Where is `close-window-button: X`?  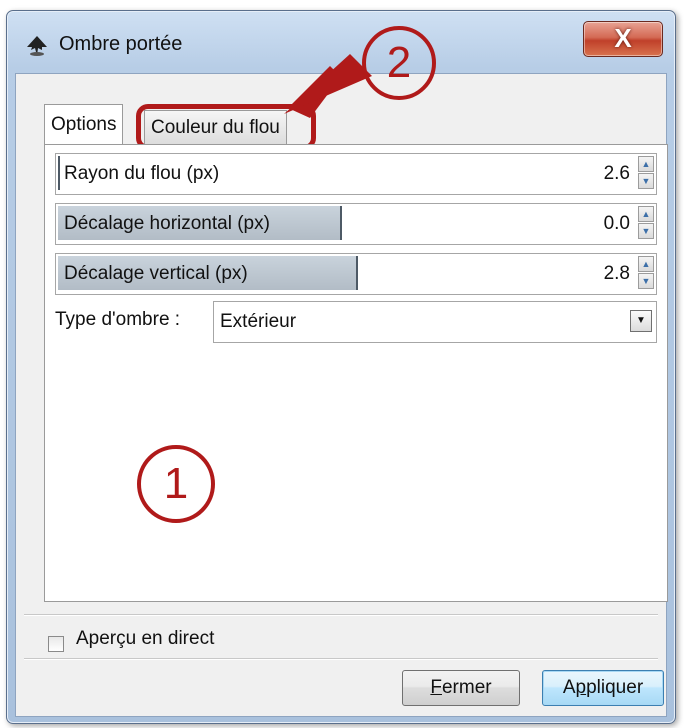 close-window-button: X is located at coordinates (623, 39).